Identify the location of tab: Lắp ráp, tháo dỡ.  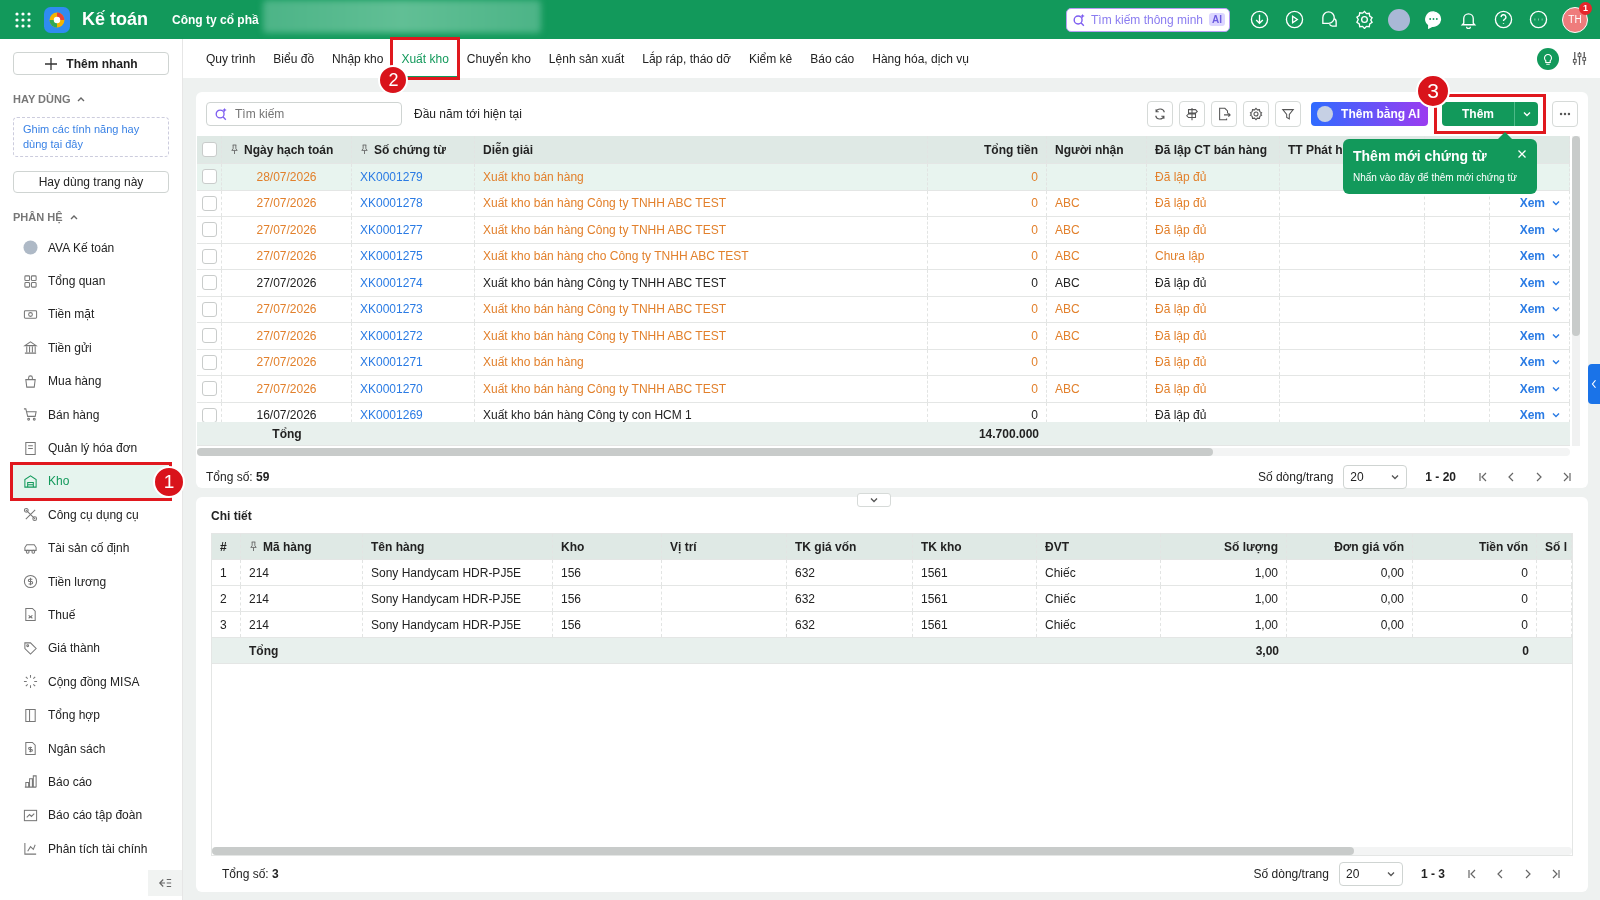
(686, 58).